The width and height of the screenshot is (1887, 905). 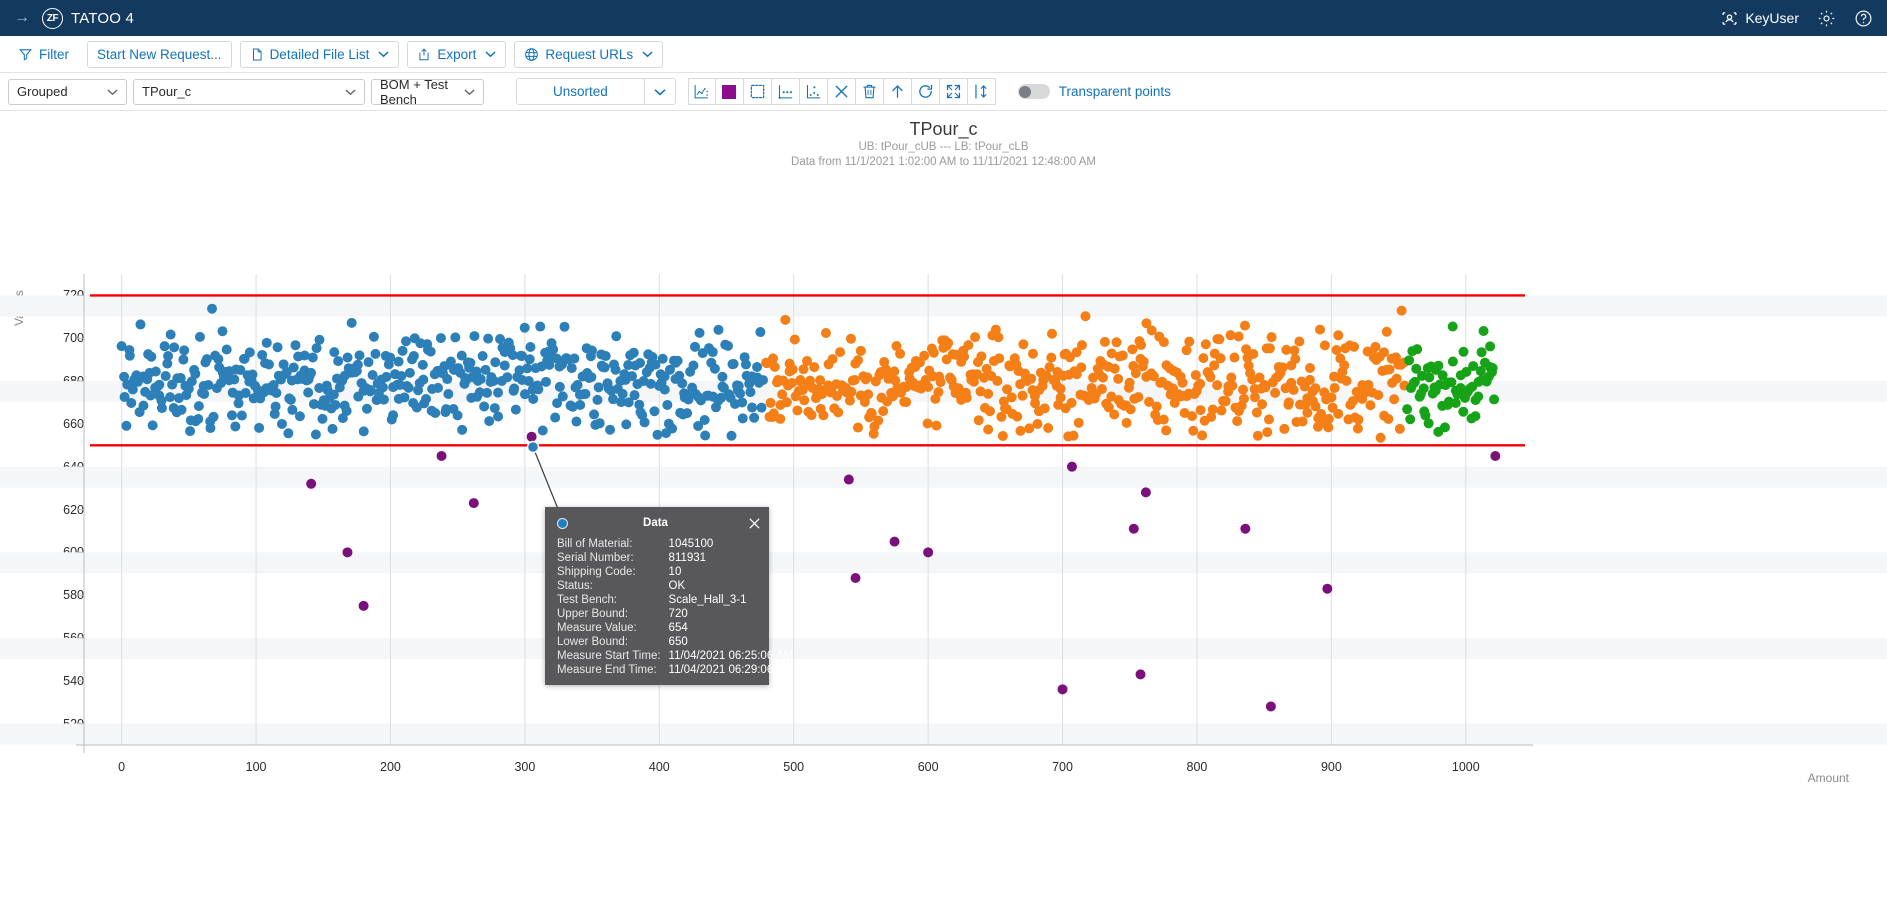 I want to click on user-icon, so click(x=1729, y=18).